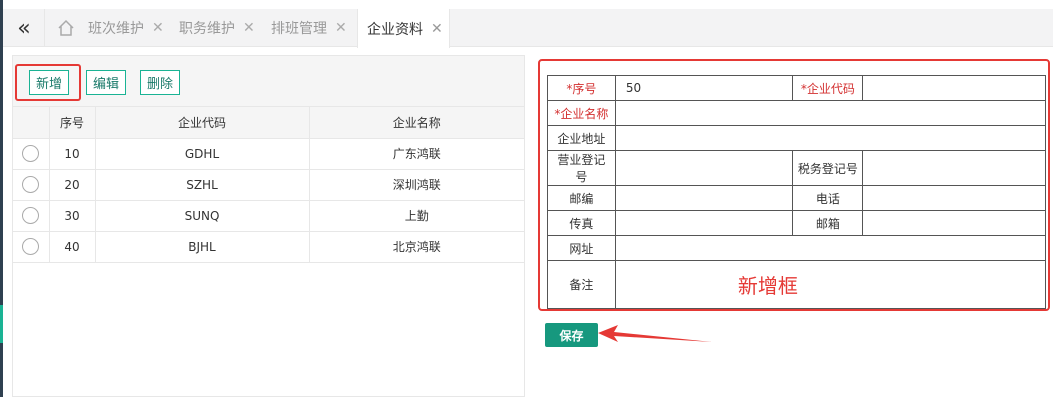 The image size is (1053, 397). Describe the element at coordinates (72, 247) in the screenshot. I see `seq-cell: 40` at that location.